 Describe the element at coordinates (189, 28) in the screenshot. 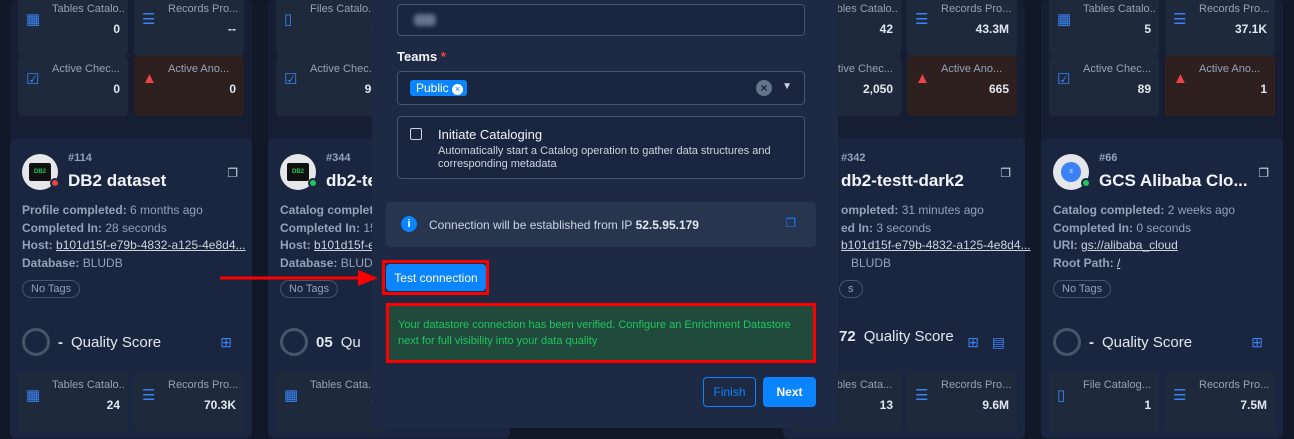

I see `stat-tile: ☰ Records Pro... --` at that location.